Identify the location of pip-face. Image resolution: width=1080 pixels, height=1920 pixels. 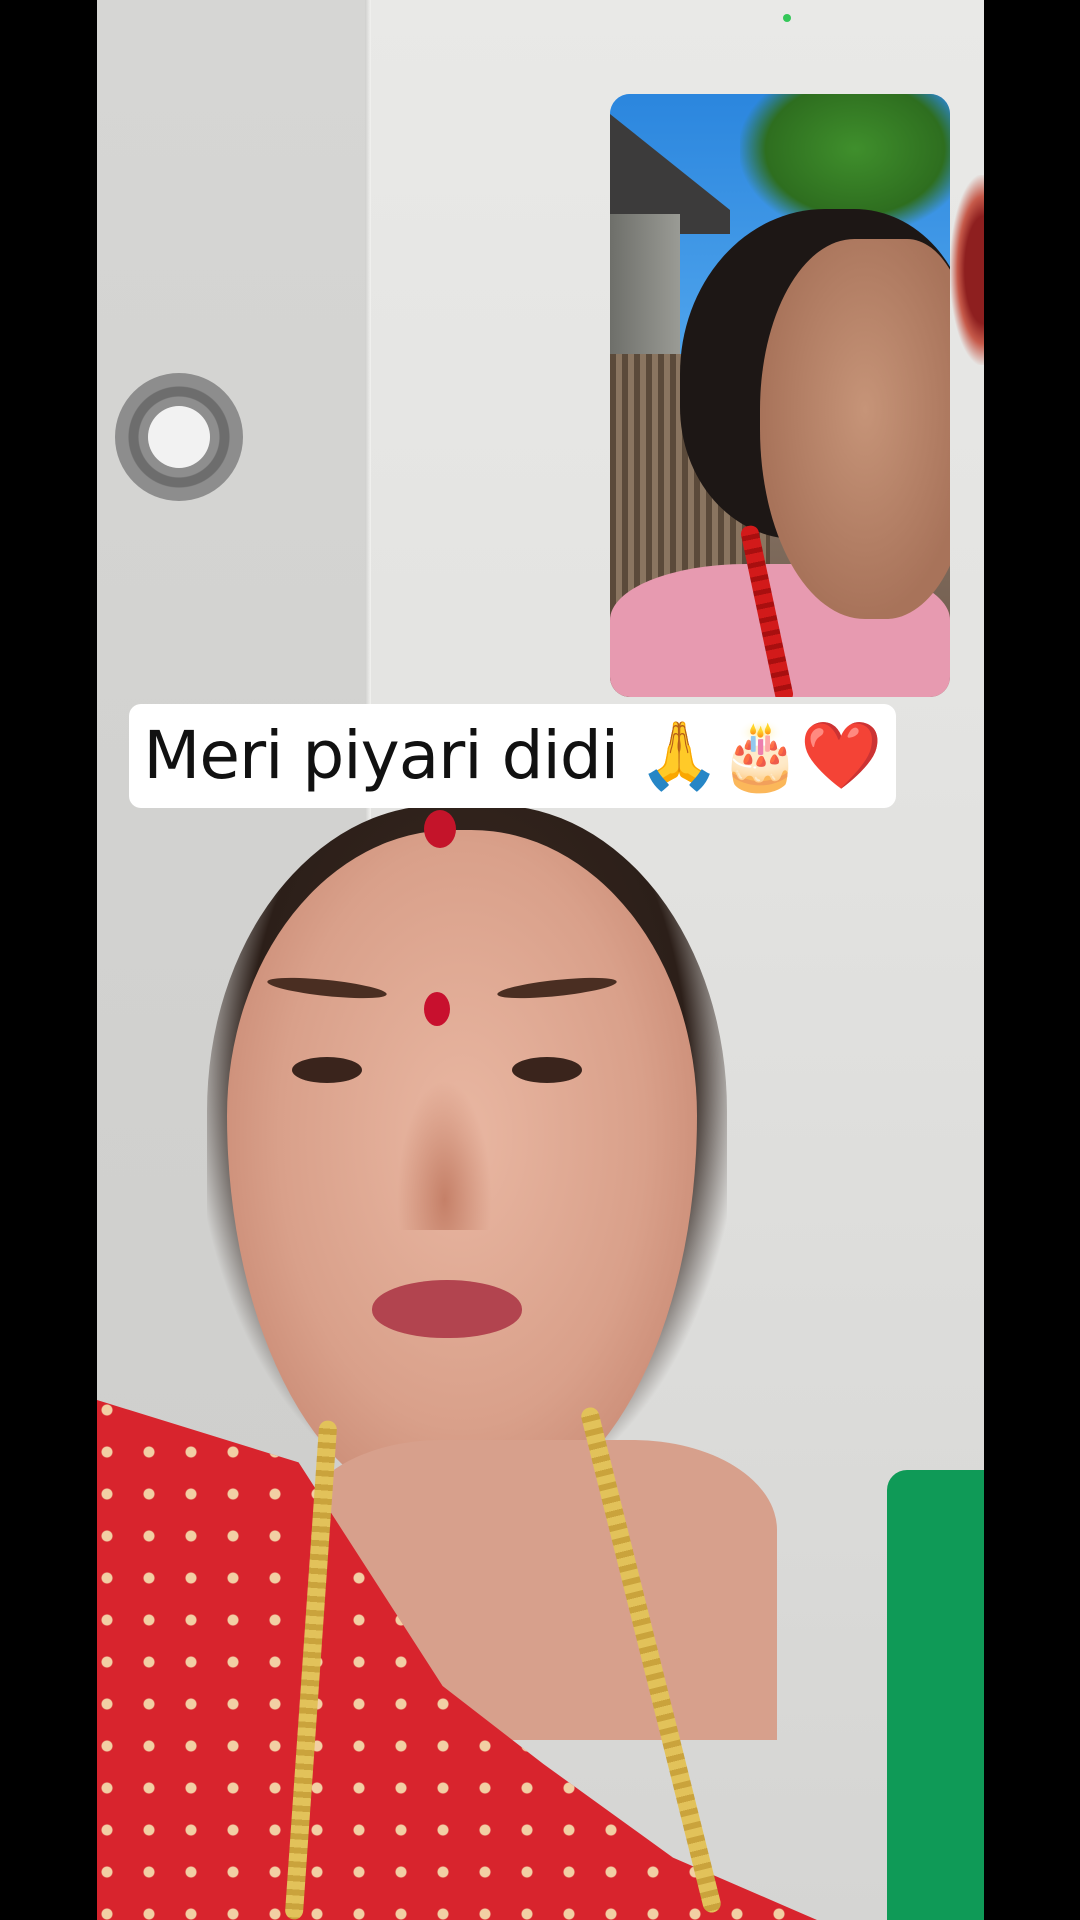
(855, 429).